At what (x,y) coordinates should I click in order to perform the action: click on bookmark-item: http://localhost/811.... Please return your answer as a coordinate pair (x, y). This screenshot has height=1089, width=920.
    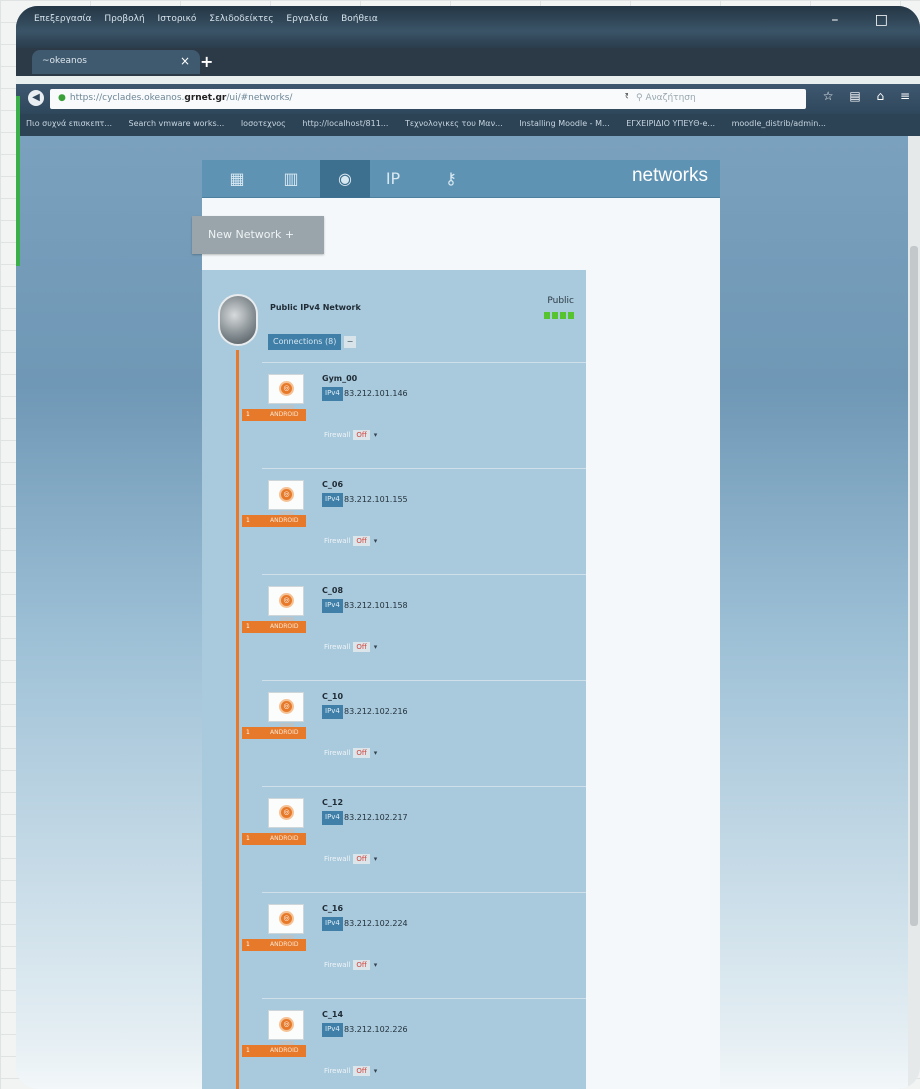
    Looking at the image, I should click on (345, 123).